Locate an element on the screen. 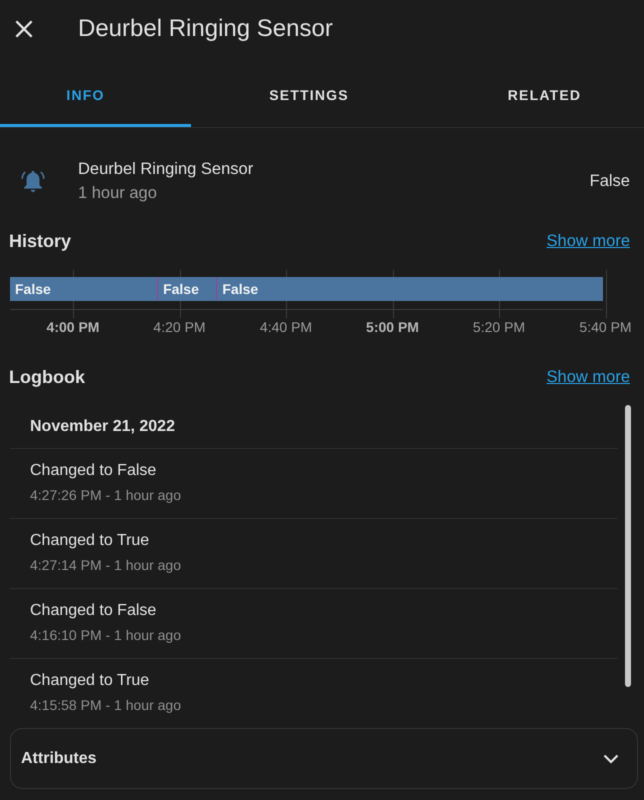 The image size is (644, 800). log-entry-time: 4:16:10 PM - 1 hour ago is located at coordinates (105, 635).